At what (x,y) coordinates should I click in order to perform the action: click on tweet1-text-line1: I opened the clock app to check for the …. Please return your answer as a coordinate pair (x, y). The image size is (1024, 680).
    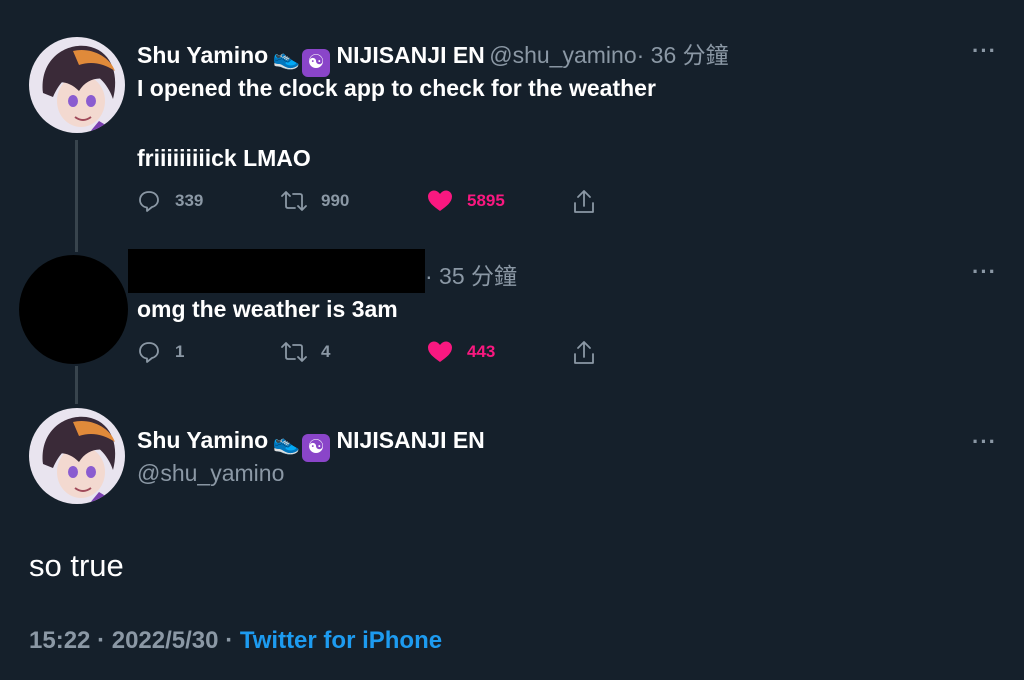
    Looking at the image, I should click on (396, 88).